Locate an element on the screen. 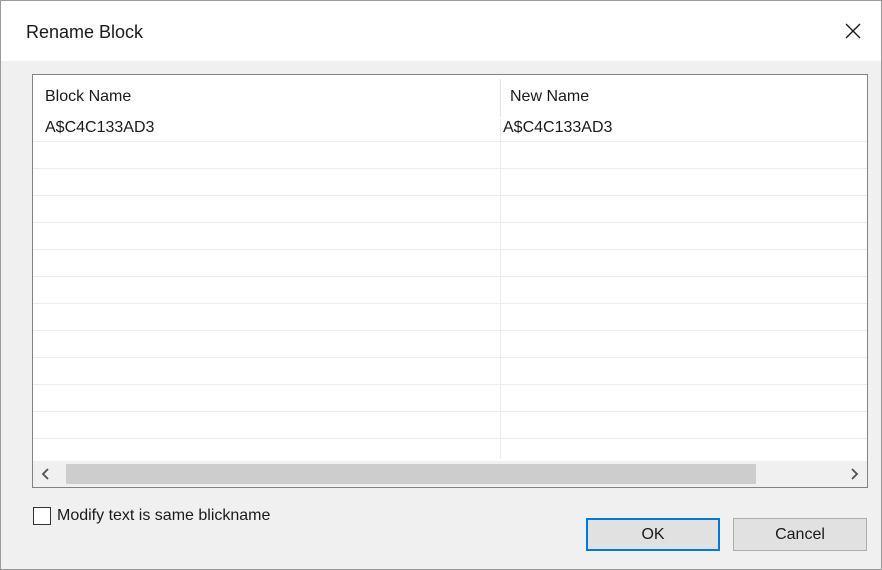 This screenshot has height=570, width=882. grid-header: Block Name New Name is located at coordinates (450, 97).